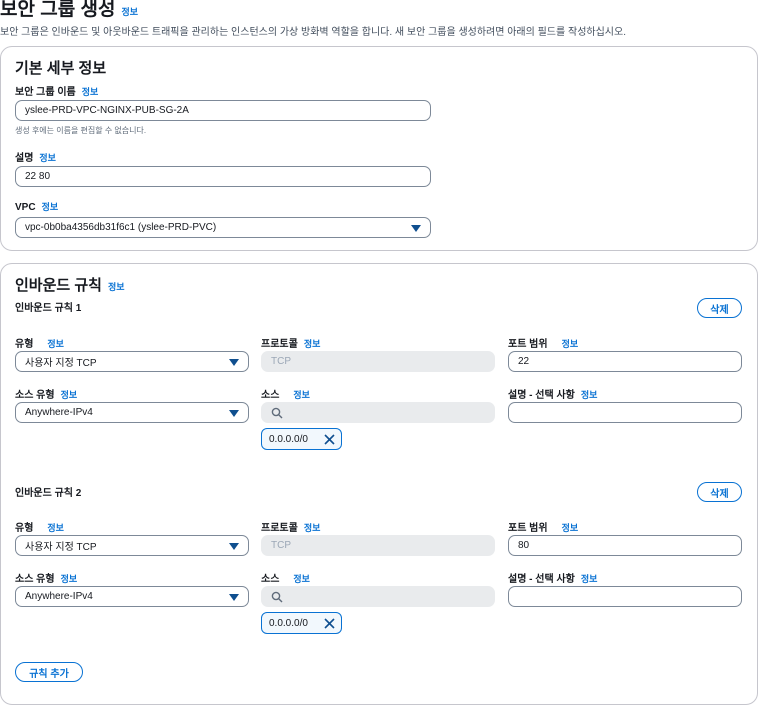  I want to click on inbound-rules-heading-text: 인바운드 규칙, so click(58, 285).